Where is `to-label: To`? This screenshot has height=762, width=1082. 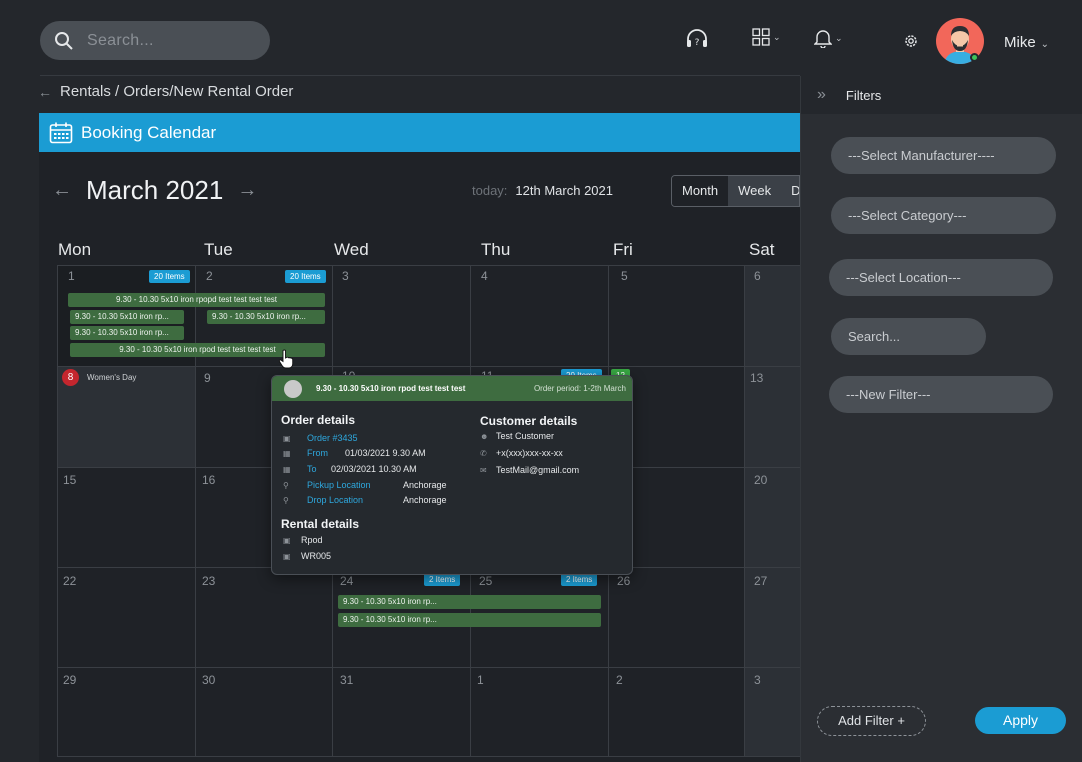 to-label: To is located at coordinates (312, 469).